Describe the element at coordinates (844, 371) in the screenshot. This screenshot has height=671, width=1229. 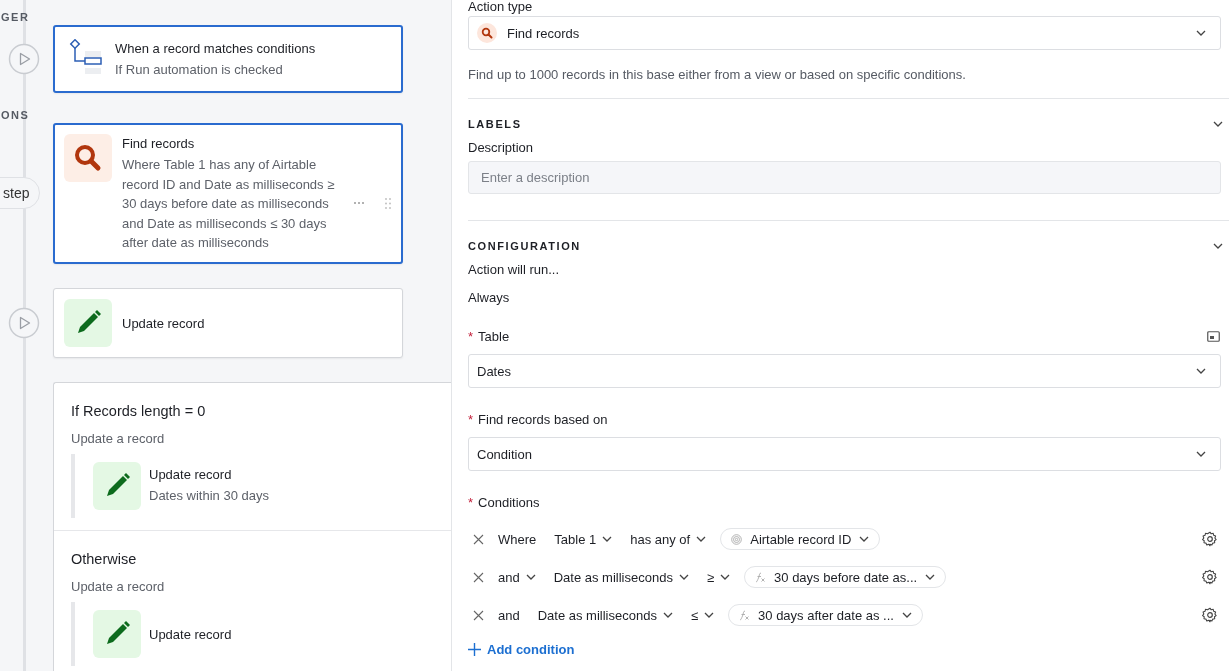
I see `table-select: Dates` at that location.